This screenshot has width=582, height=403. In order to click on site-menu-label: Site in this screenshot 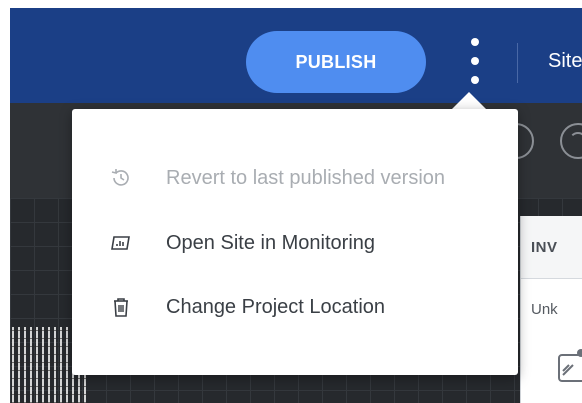, I will do `click(565, 61)`.